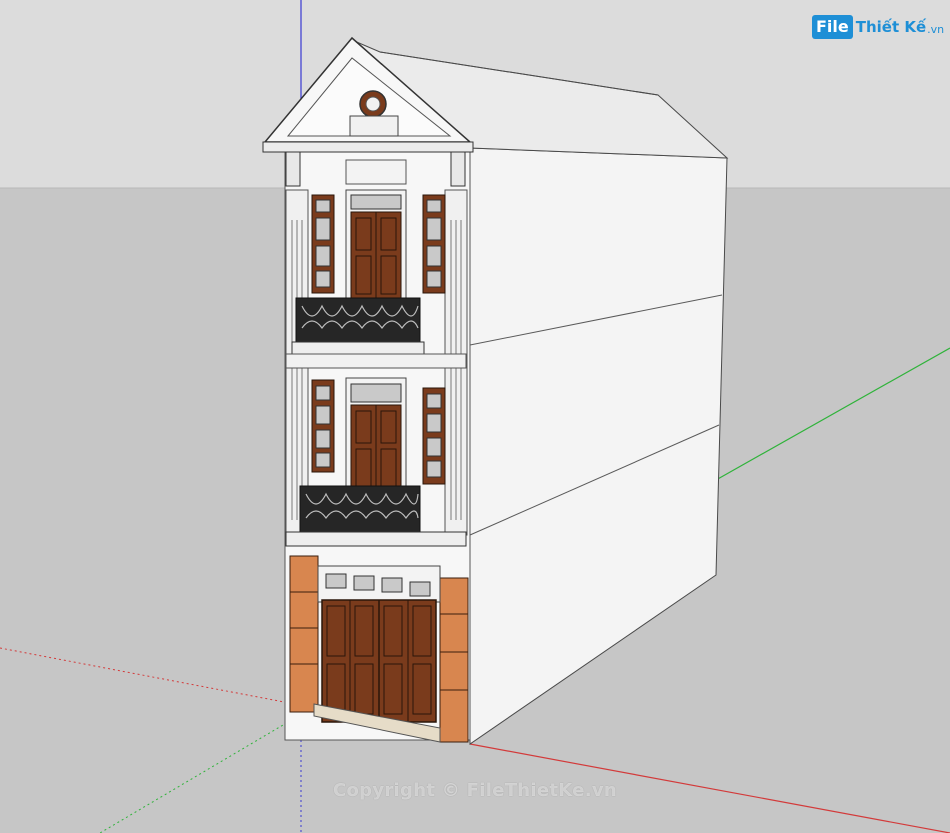  Describe the element at coordinates (304, 634) in the screenshot. I see `ground-pier-left` at that location.